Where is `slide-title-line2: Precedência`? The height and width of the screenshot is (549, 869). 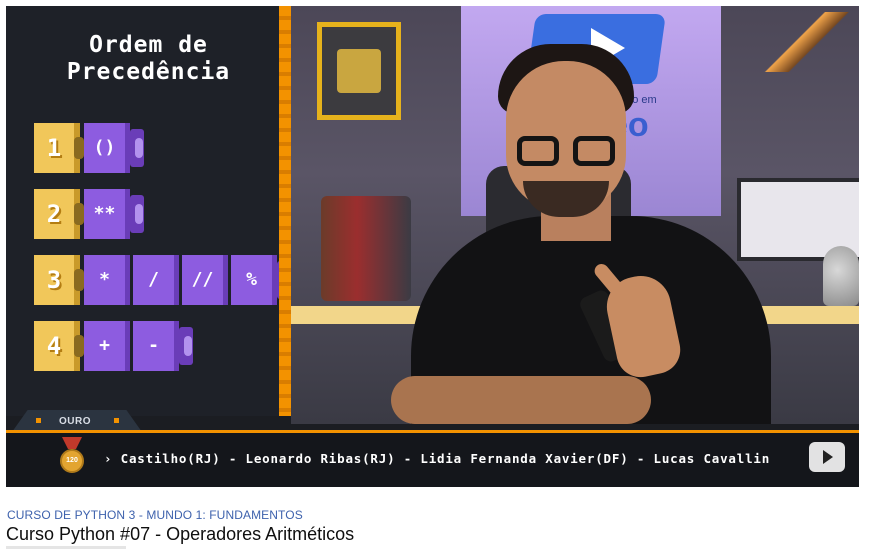 slide-title-line2: Precedência is located at coordinates (148, 72).